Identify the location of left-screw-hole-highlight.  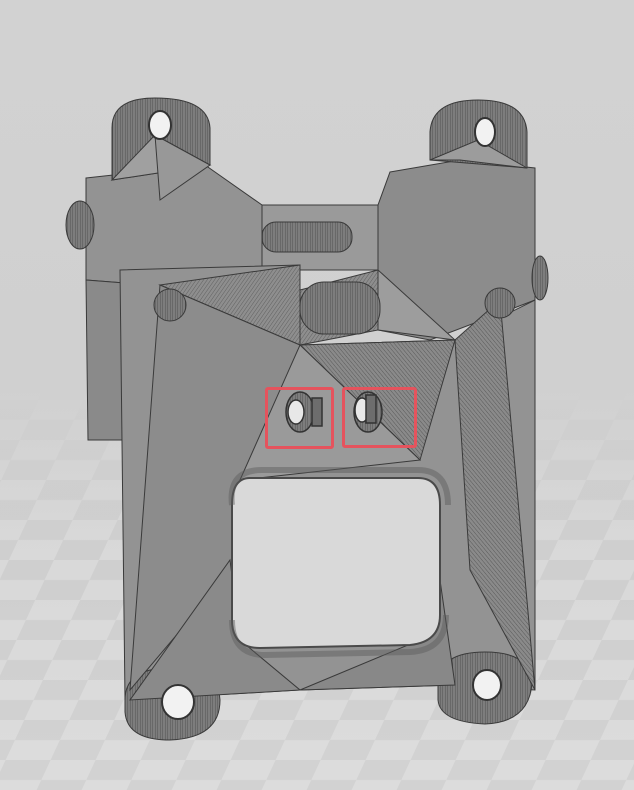
(299, 418).